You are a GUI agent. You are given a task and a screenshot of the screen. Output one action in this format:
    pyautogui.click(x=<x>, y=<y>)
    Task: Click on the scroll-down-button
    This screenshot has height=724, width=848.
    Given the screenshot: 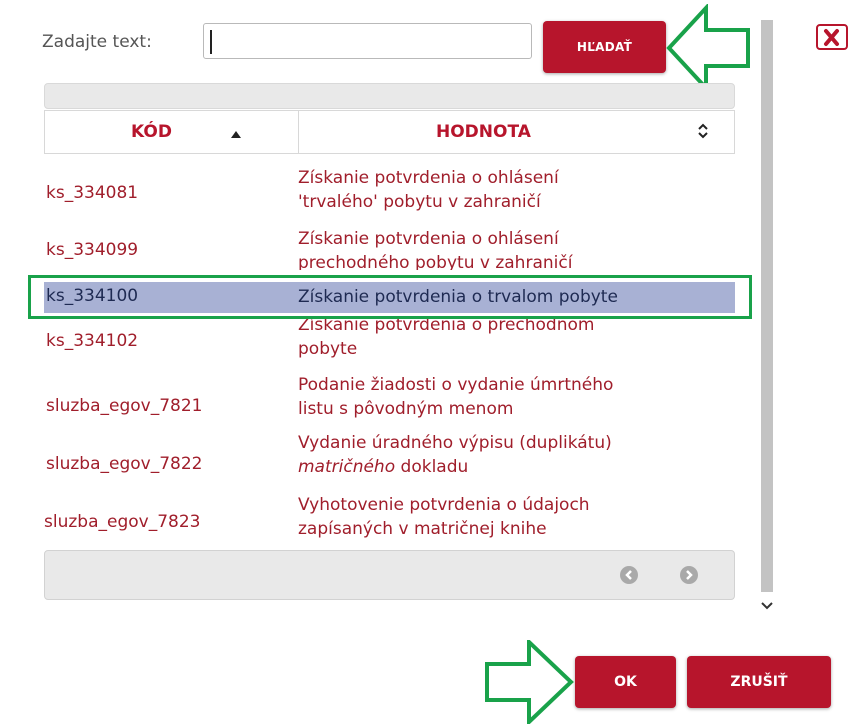 What is the action you would take?
    pyautogui.click(x=767, y=606)
    